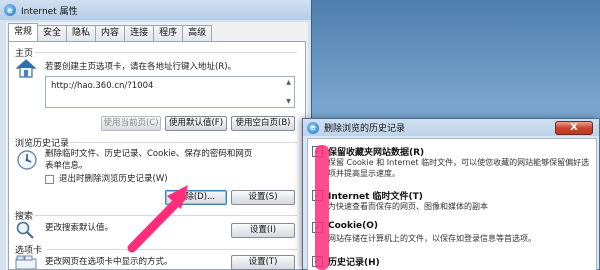 Image resolution: width=600 pixels, height=270 pixels. Describe the element at coordinates (25, 230) in the screenshot. I see `search-icon` at that location.